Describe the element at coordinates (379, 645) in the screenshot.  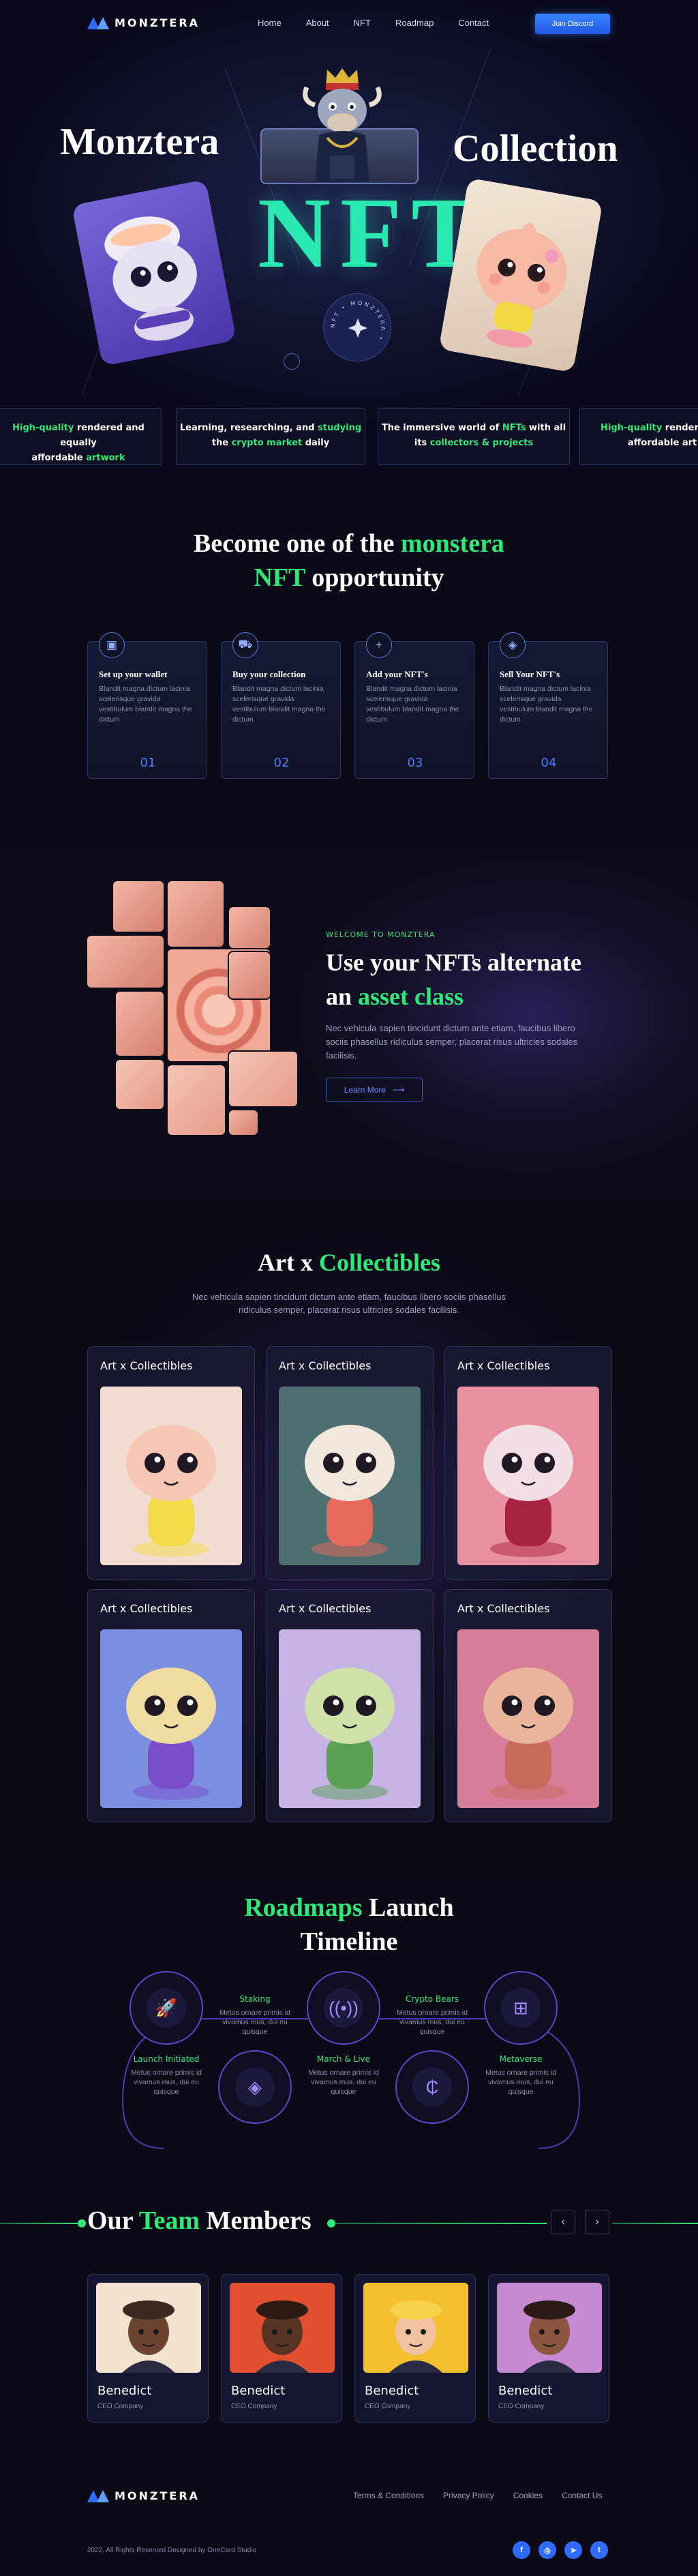
I see `plus-icon: +` at that location.